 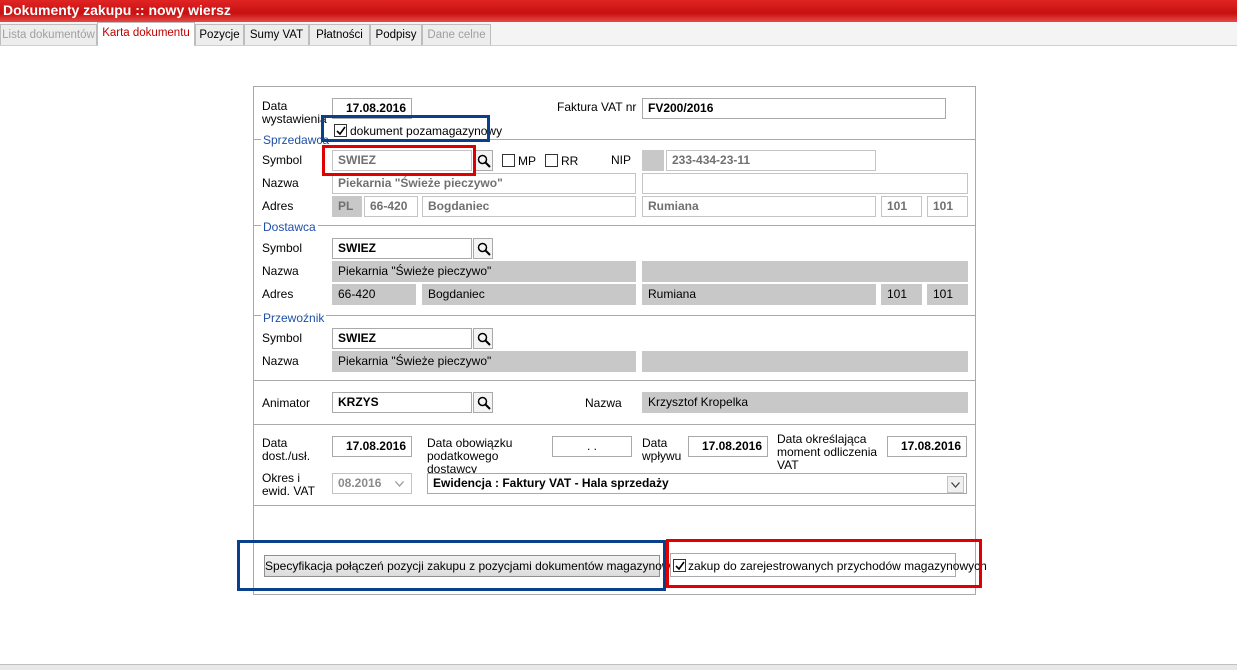 I want to click on supplier-symbol-label: Symbol, so click(x=282, y=248).